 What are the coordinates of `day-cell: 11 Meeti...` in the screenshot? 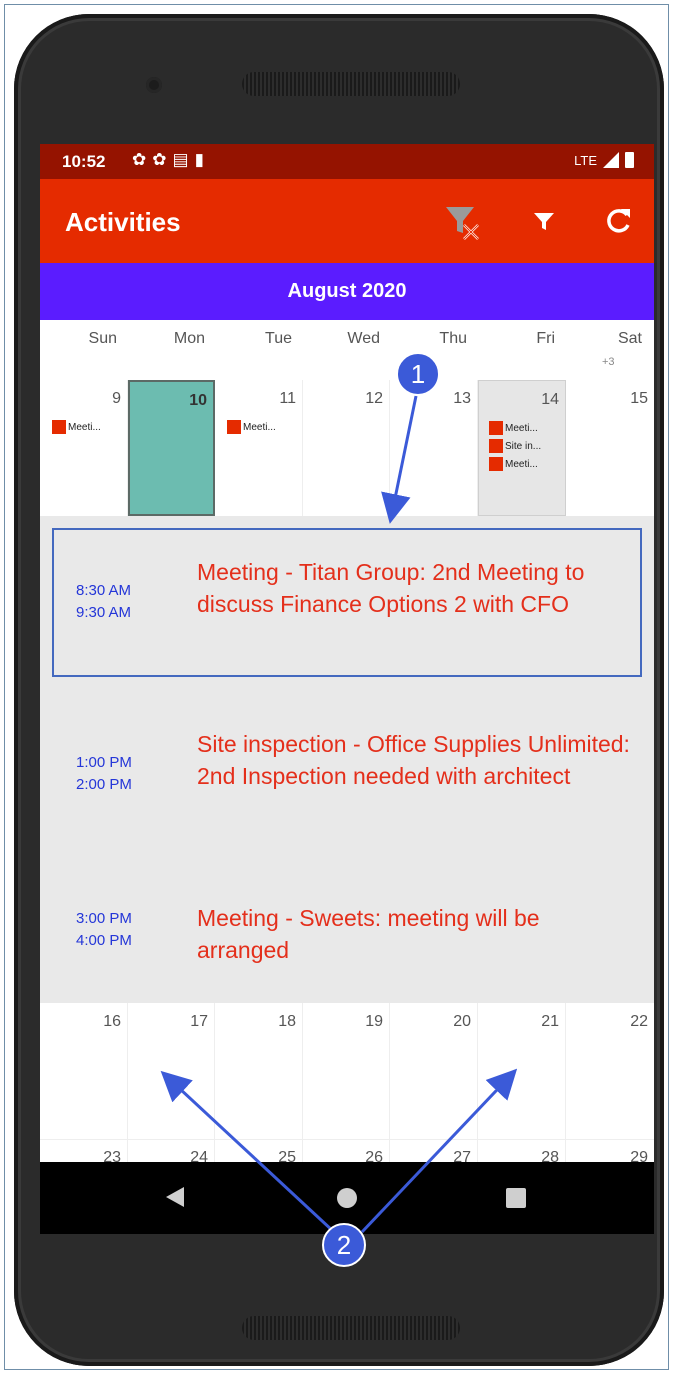 It's located at (259, 448).